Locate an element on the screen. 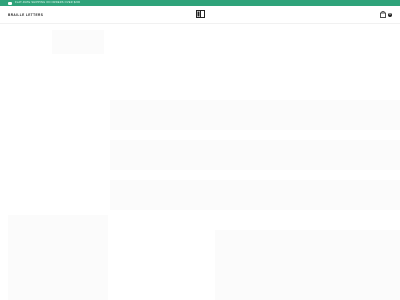 The height and width of the screenshot is (300, 400). header-actions: 0 is located at coordinates (386, 14).